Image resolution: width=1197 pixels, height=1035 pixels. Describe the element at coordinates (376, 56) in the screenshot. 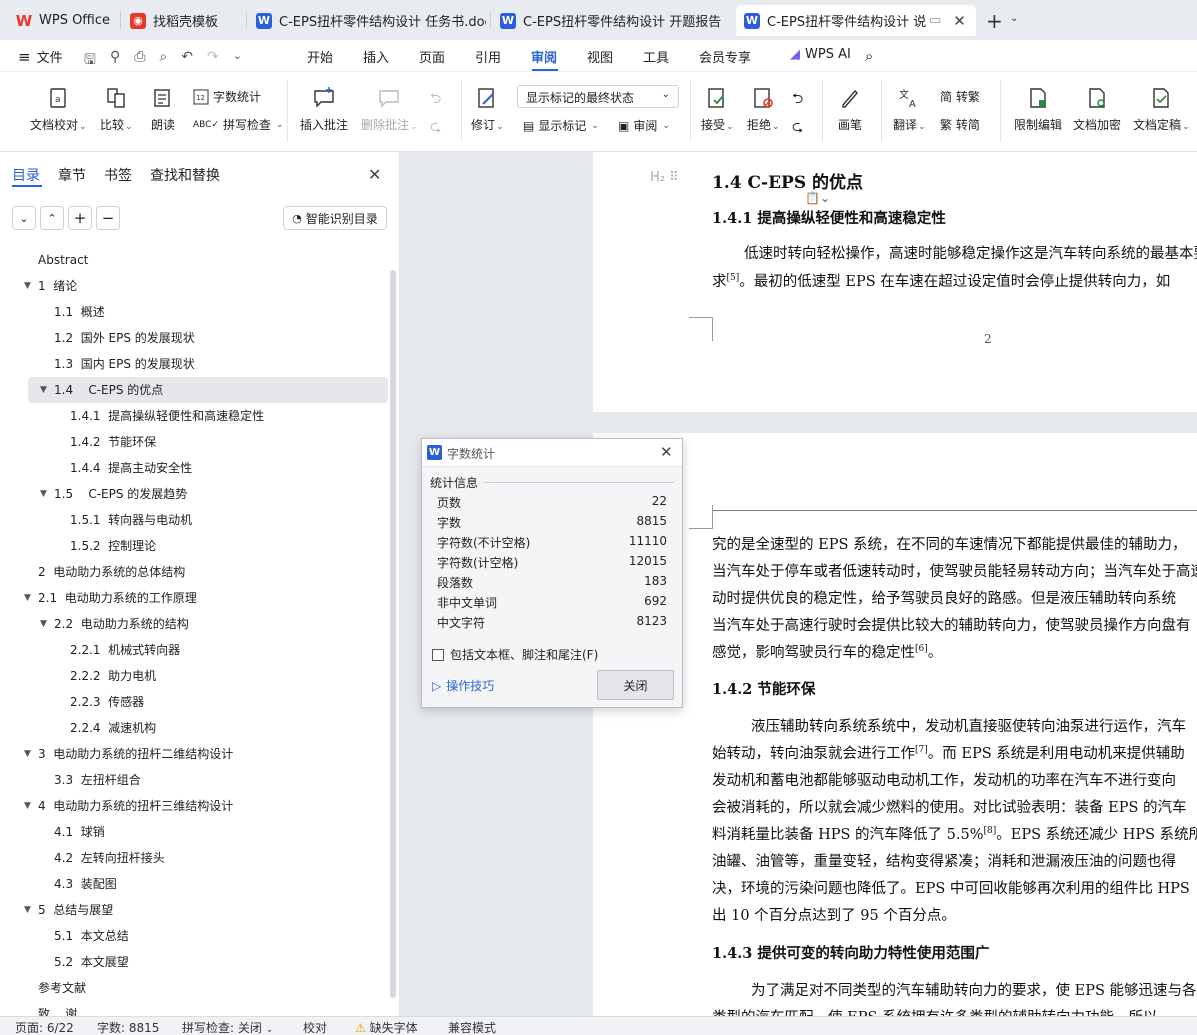

I see `menu-insert: 插入` at that location.